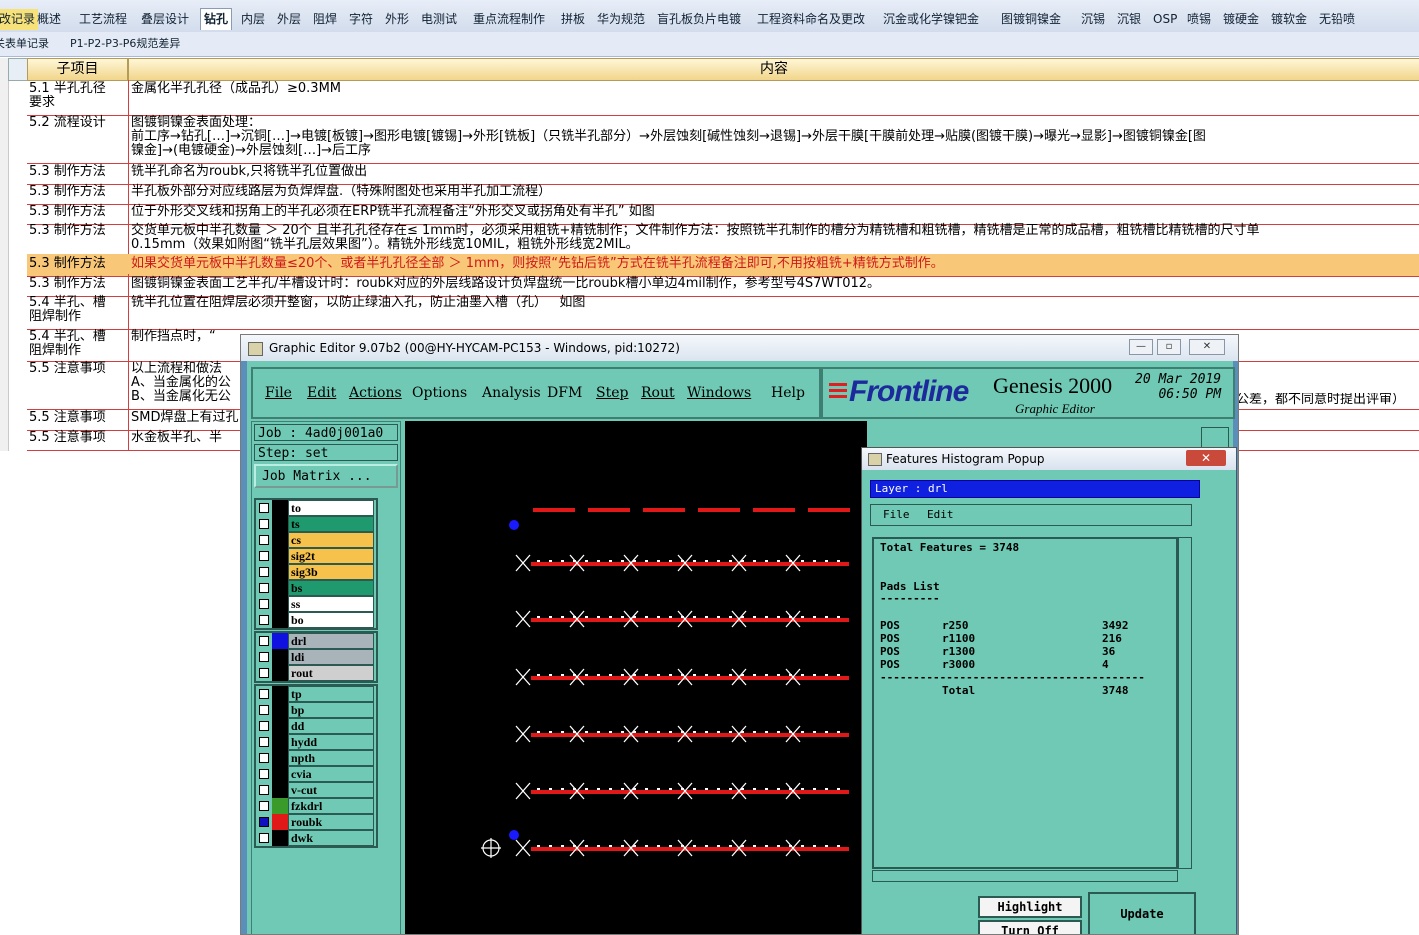 The height and width of the screenshot is (935, 1419). I want to click on layer-row-bs: bs, so click(316, 588).